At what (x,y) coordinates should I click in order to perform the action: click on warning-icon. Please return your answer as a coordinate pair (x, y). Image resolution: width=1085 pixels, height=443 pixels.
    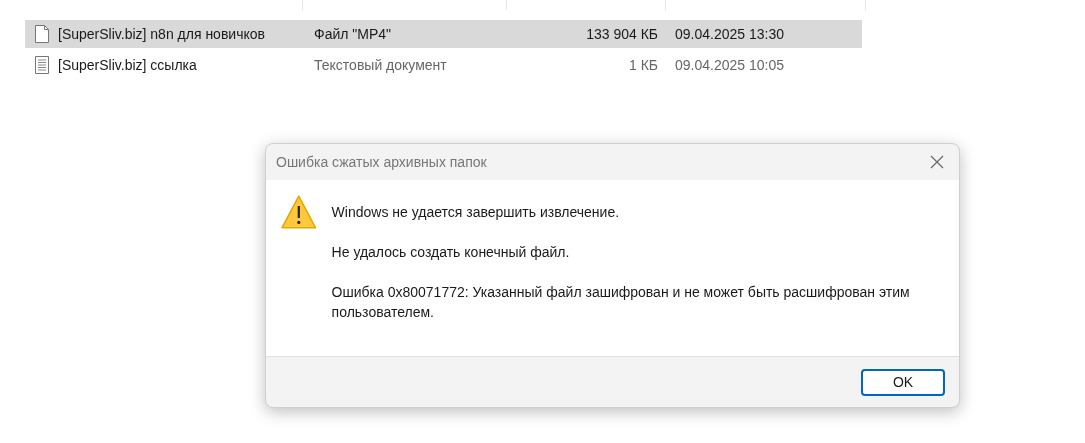
    Looking at the image, I should click on (299, 212).